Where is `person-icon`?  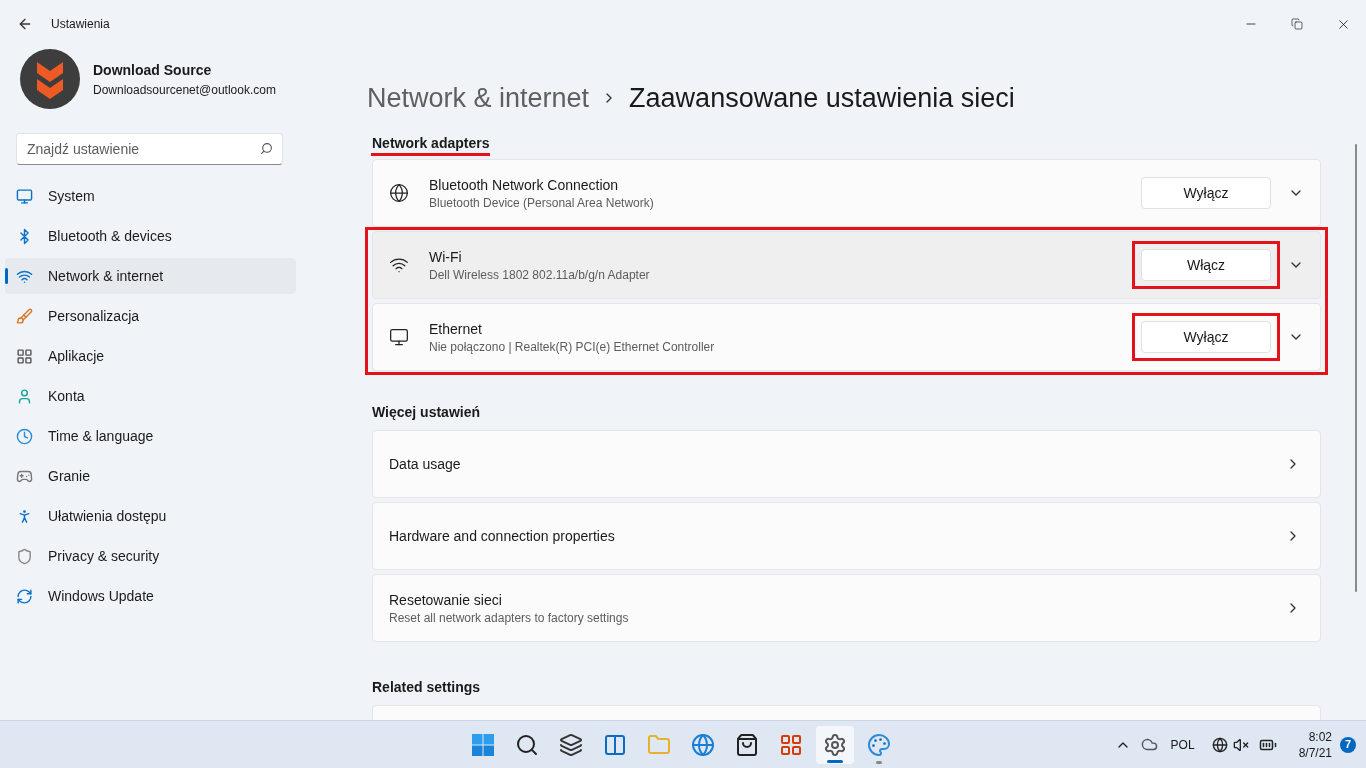 person-icon is located at coordinates (24, 396).